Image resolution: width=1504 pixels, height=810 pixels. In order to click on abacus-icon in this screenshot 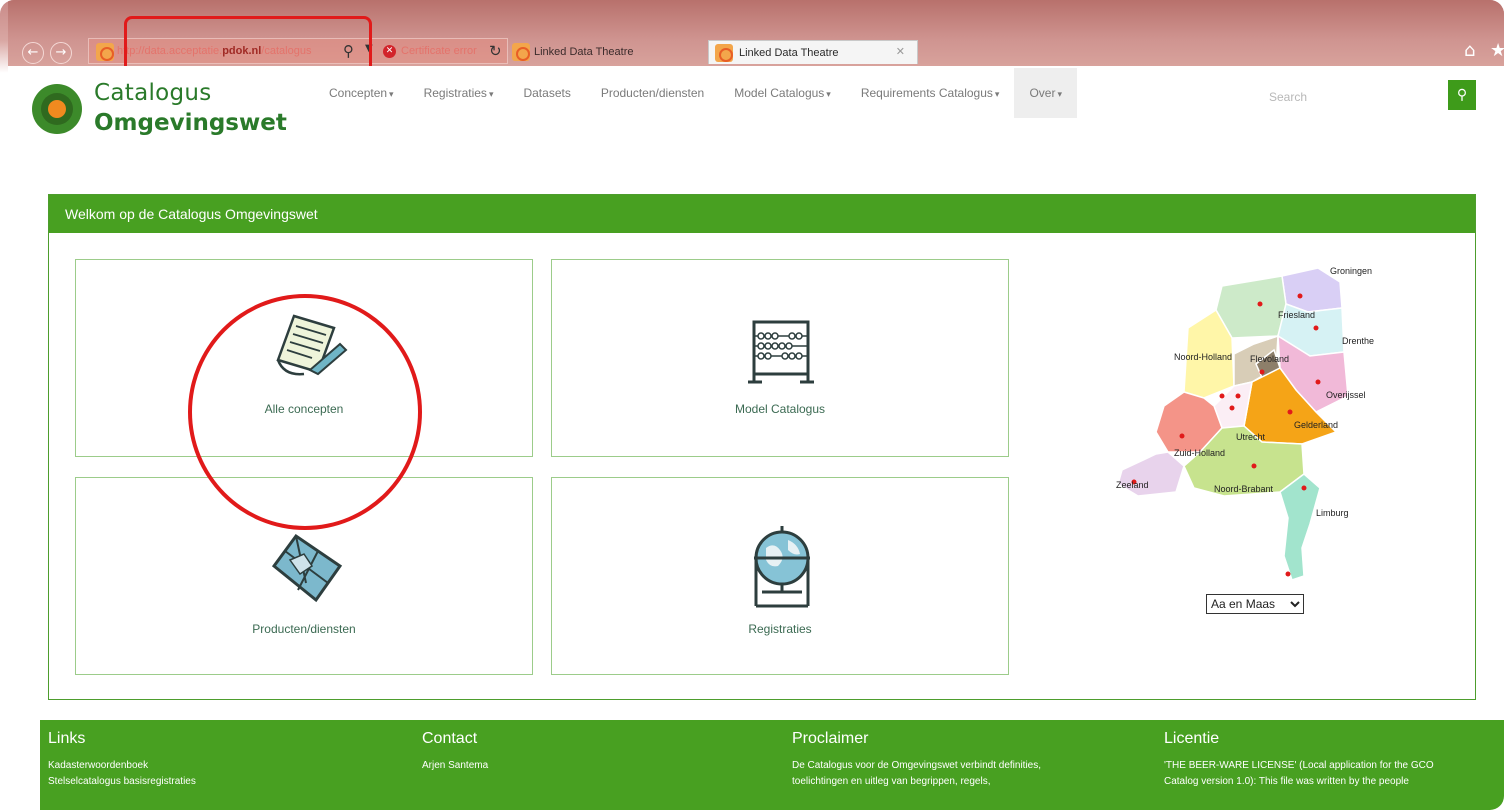, I will do `click(781, 352)`.